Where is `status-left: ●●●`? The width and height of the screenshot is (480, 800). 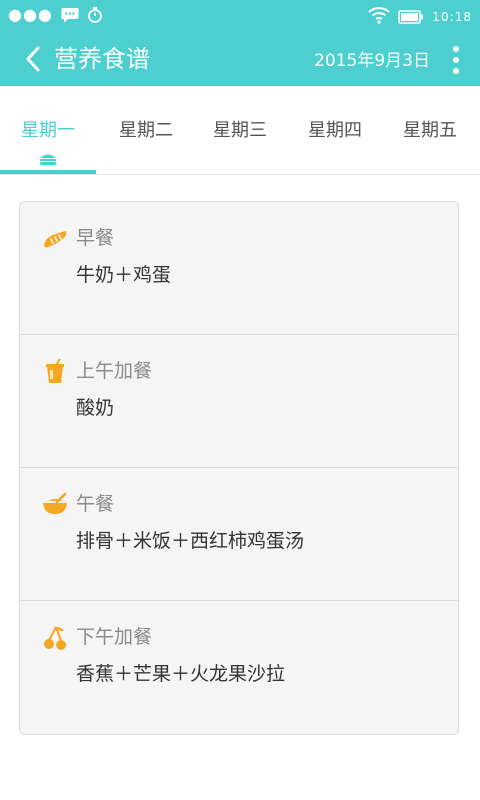
status-left: ●●● is located at coordinates (55, 15).